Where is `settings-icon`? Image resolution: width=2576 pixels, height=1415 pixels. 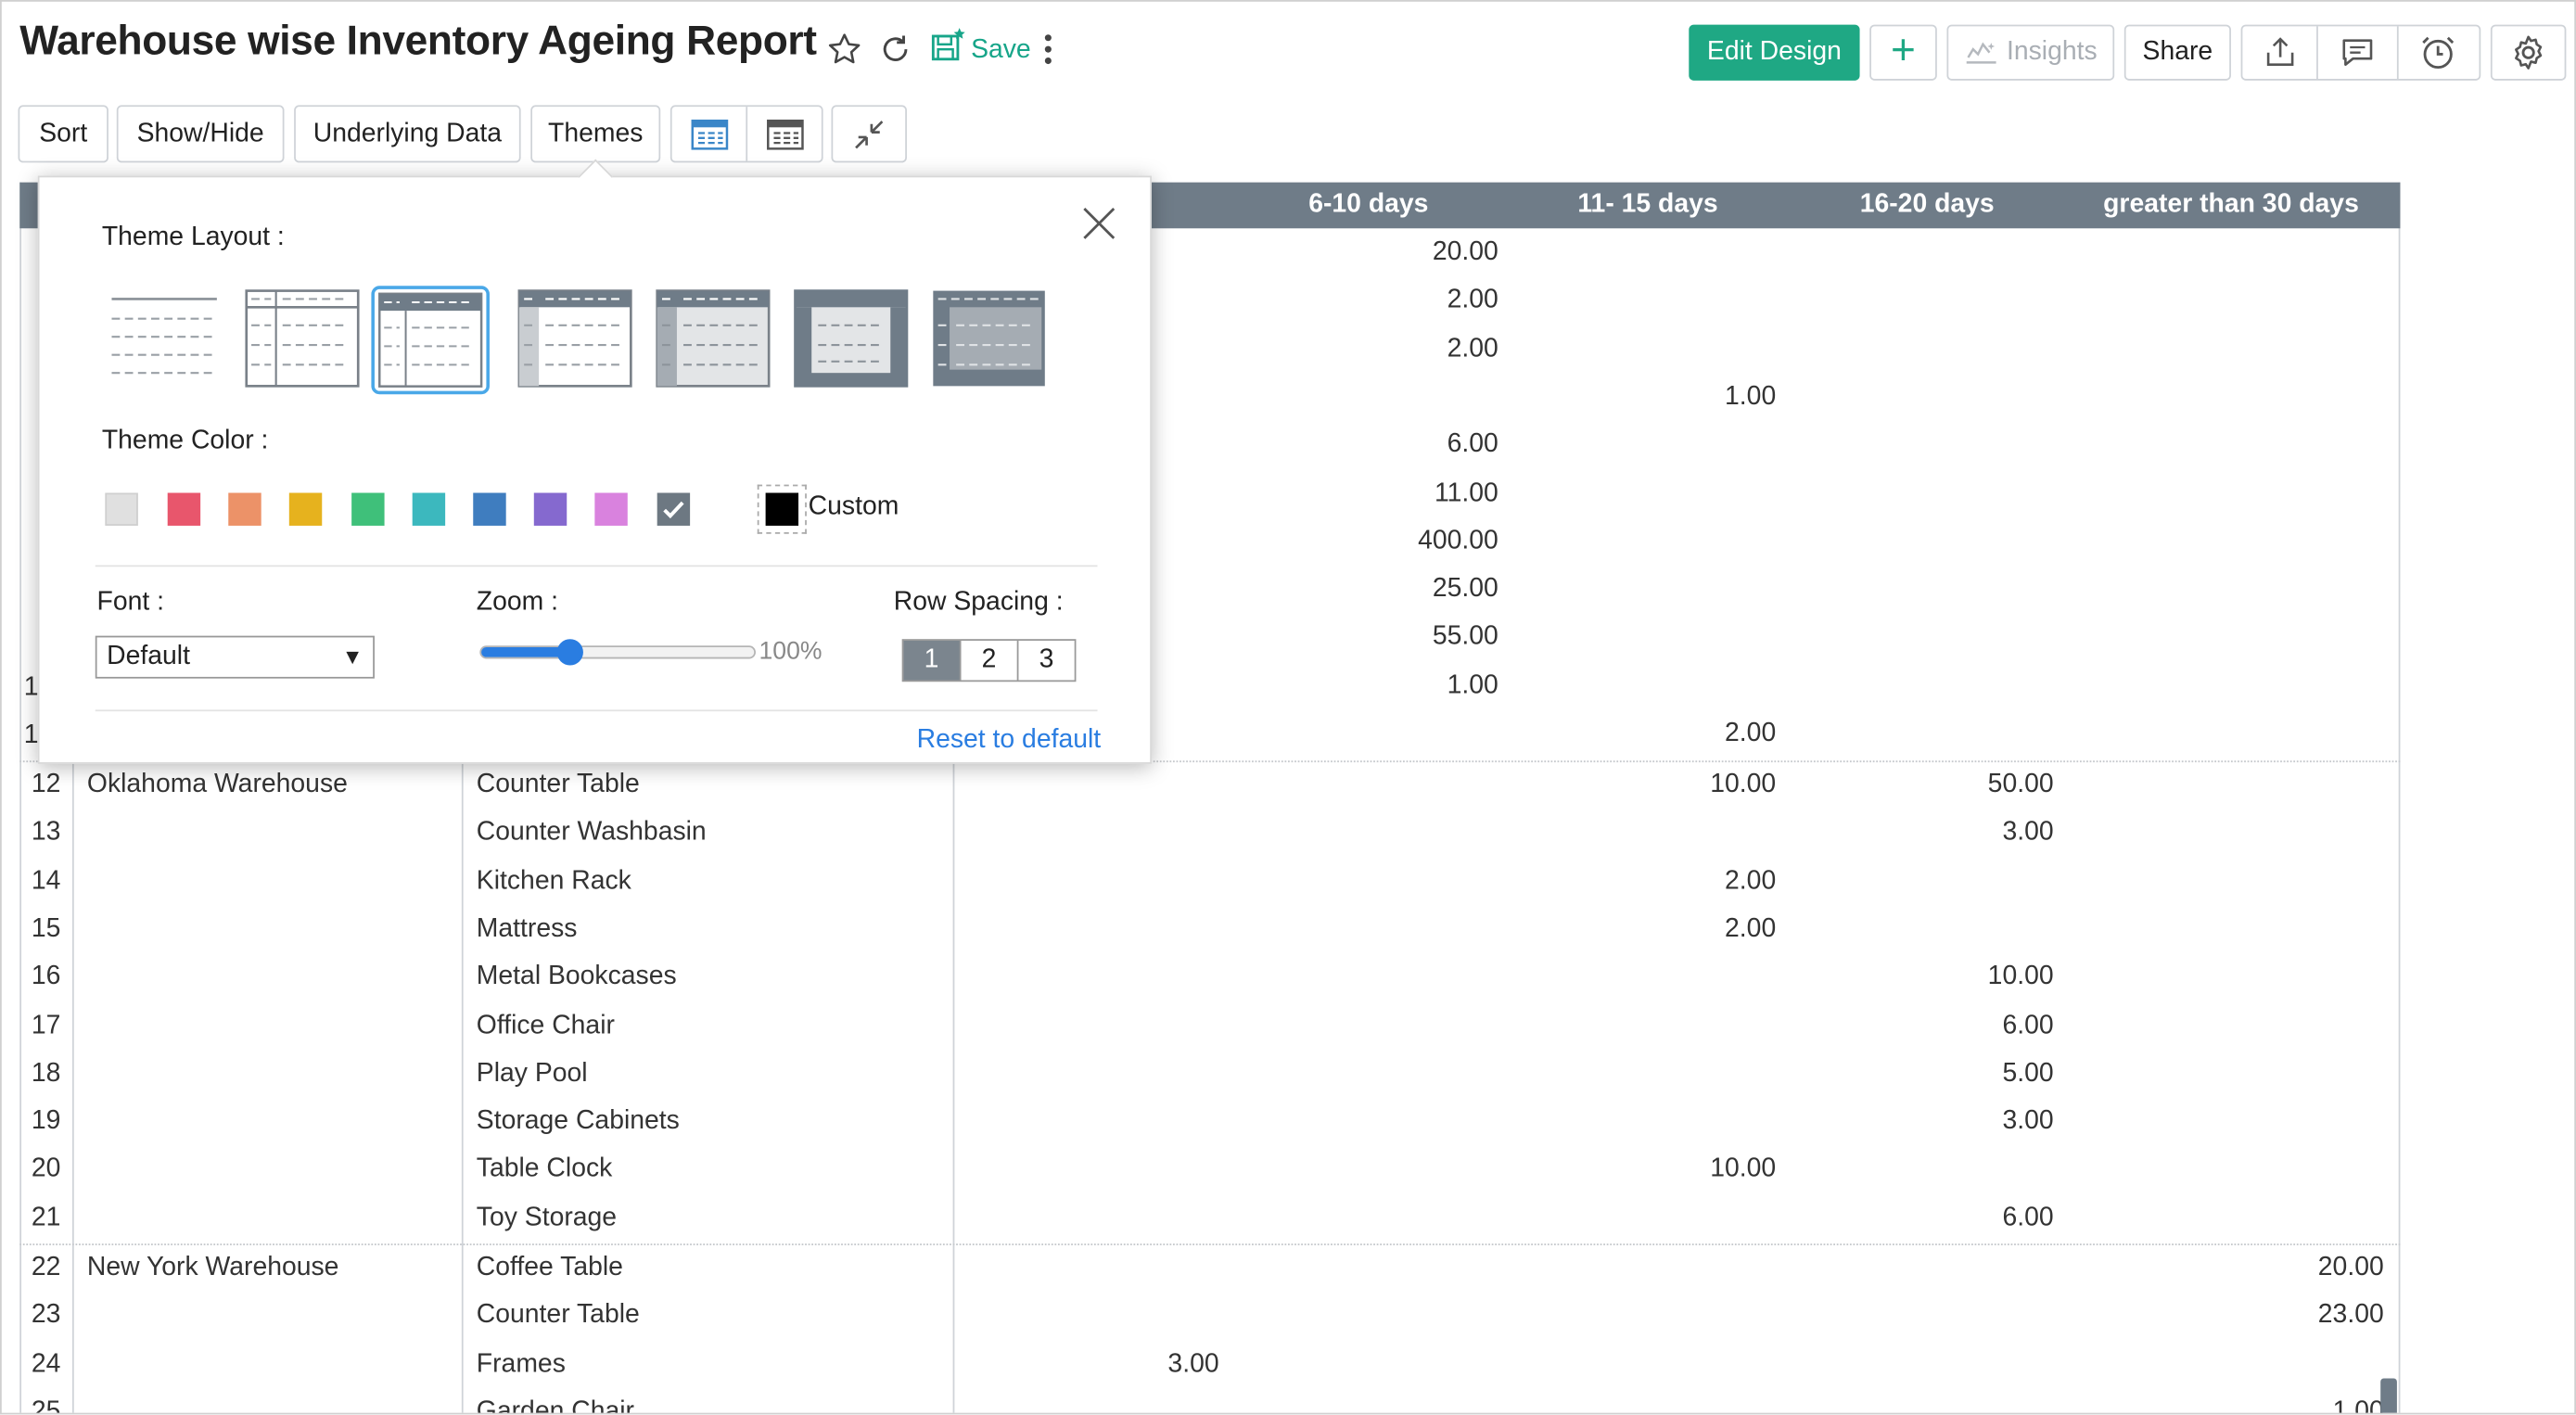
settings-icon is located at coordinates (2528, 52).